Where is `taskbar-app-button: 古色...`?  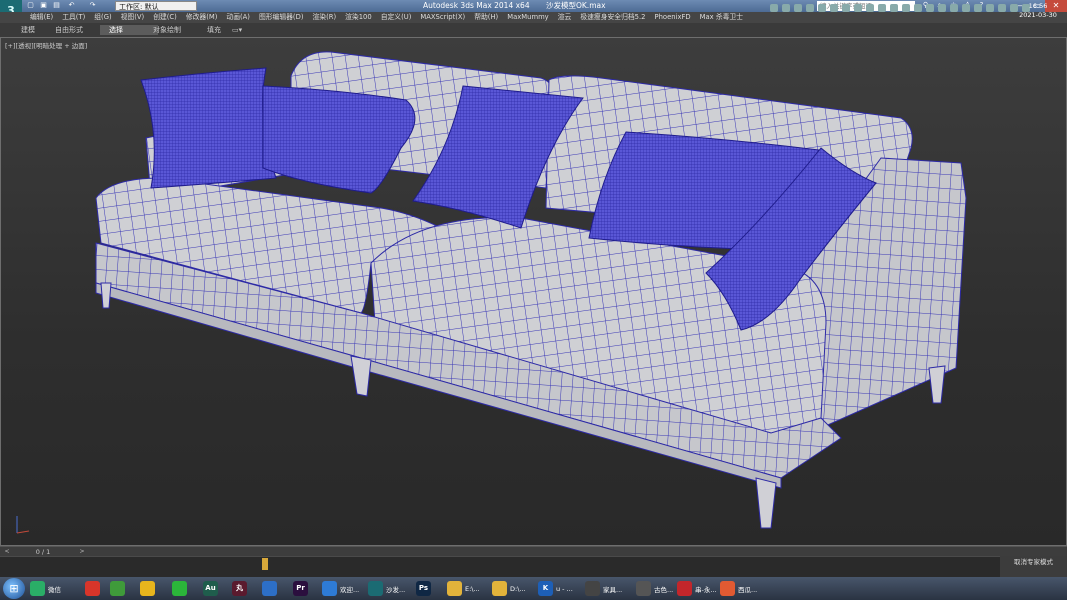
taskbar-app-button: 古色... is located at coordinates (654, 588).